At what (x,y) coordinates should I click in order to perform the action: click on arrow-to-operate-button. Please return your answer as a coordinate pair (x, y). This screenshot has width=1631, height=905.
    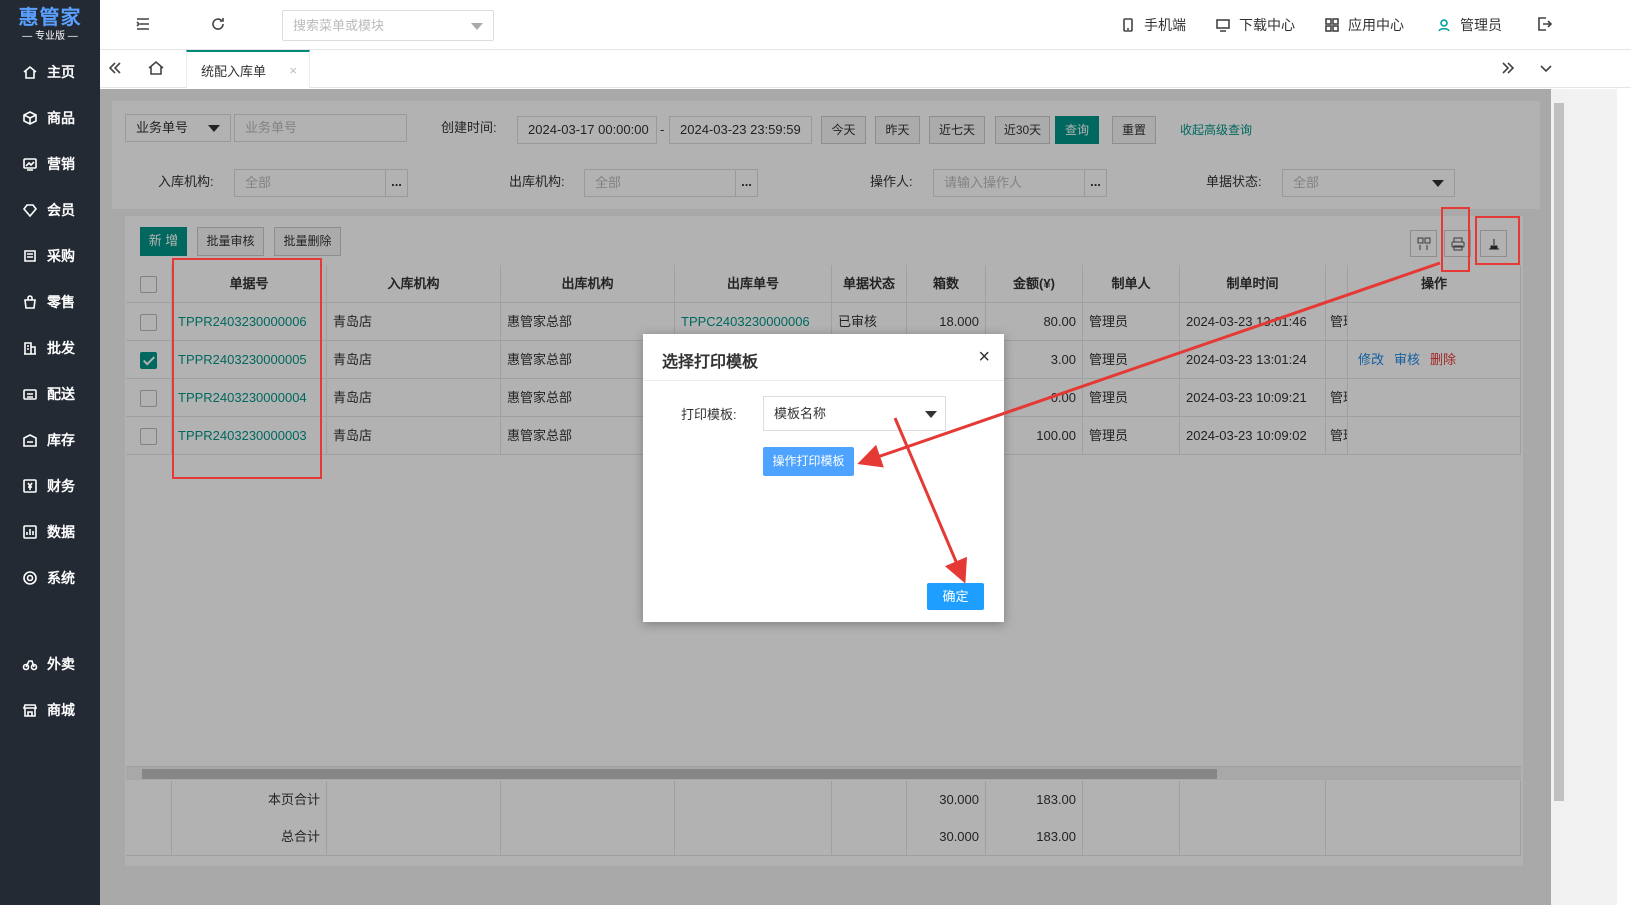
    Looking at the image, I should click on (1149, 364).